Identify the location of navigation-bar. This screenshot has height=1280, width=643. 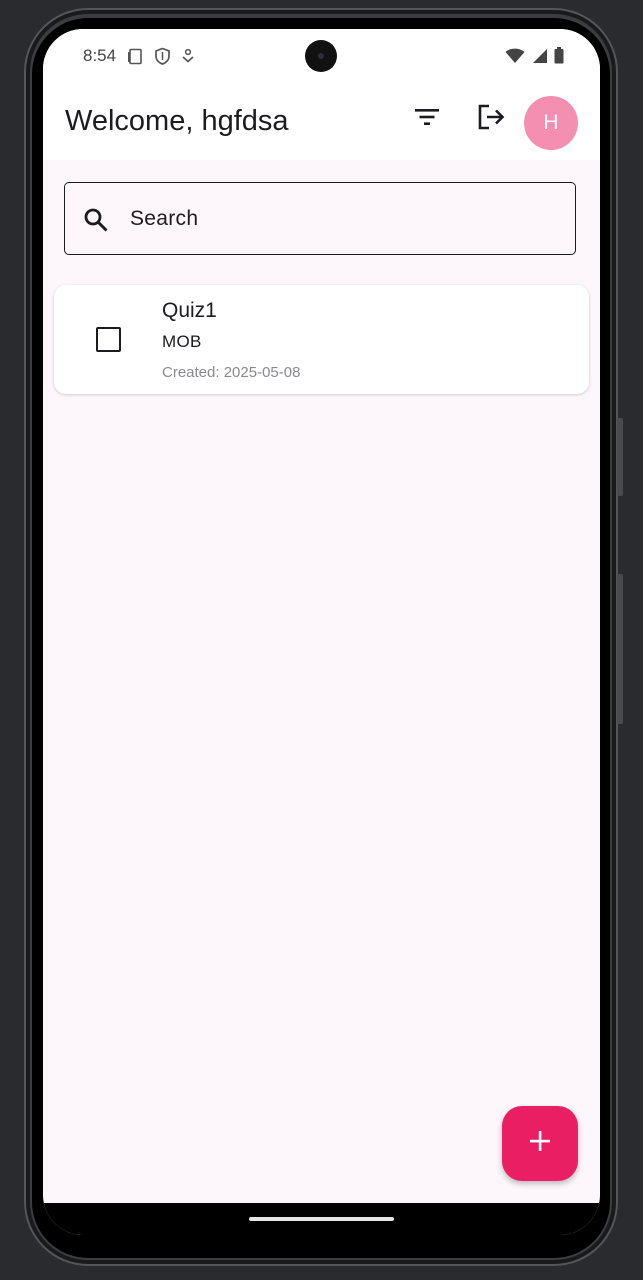
(321, 1219).